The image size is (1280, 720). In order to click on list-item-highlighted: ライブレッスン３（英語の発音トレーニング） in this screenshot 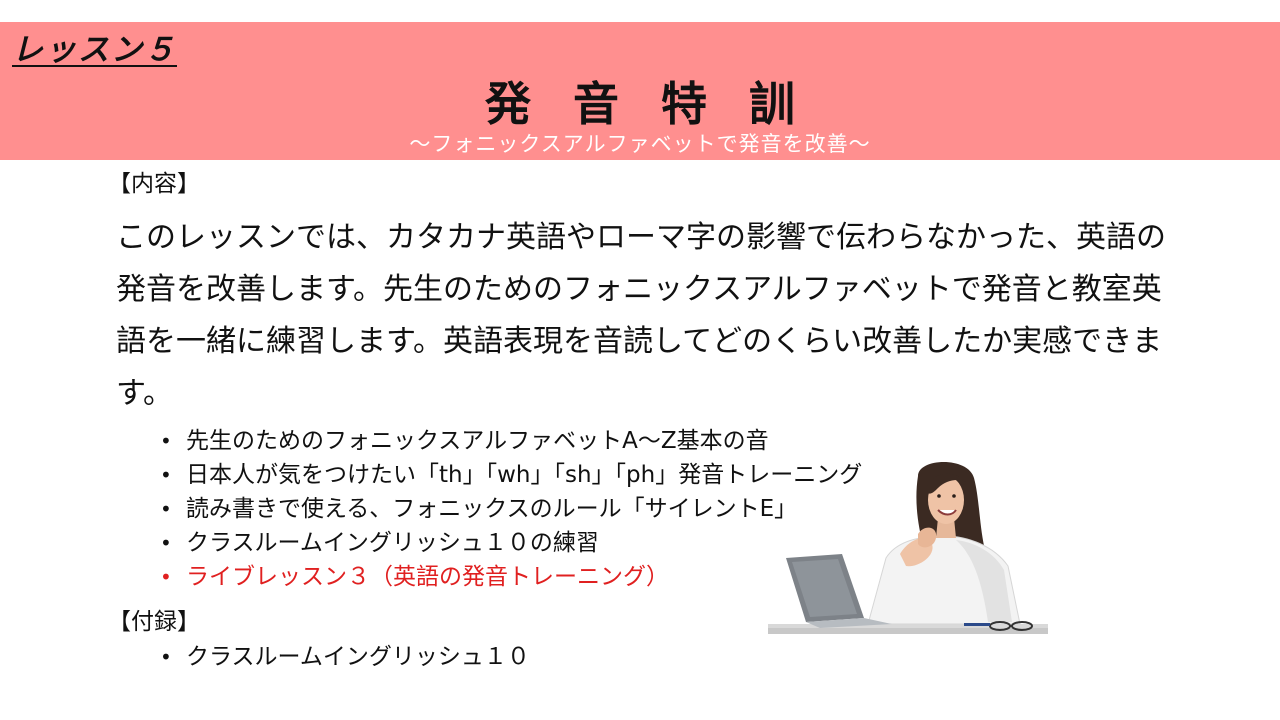, I will do `click(511, 577)`.